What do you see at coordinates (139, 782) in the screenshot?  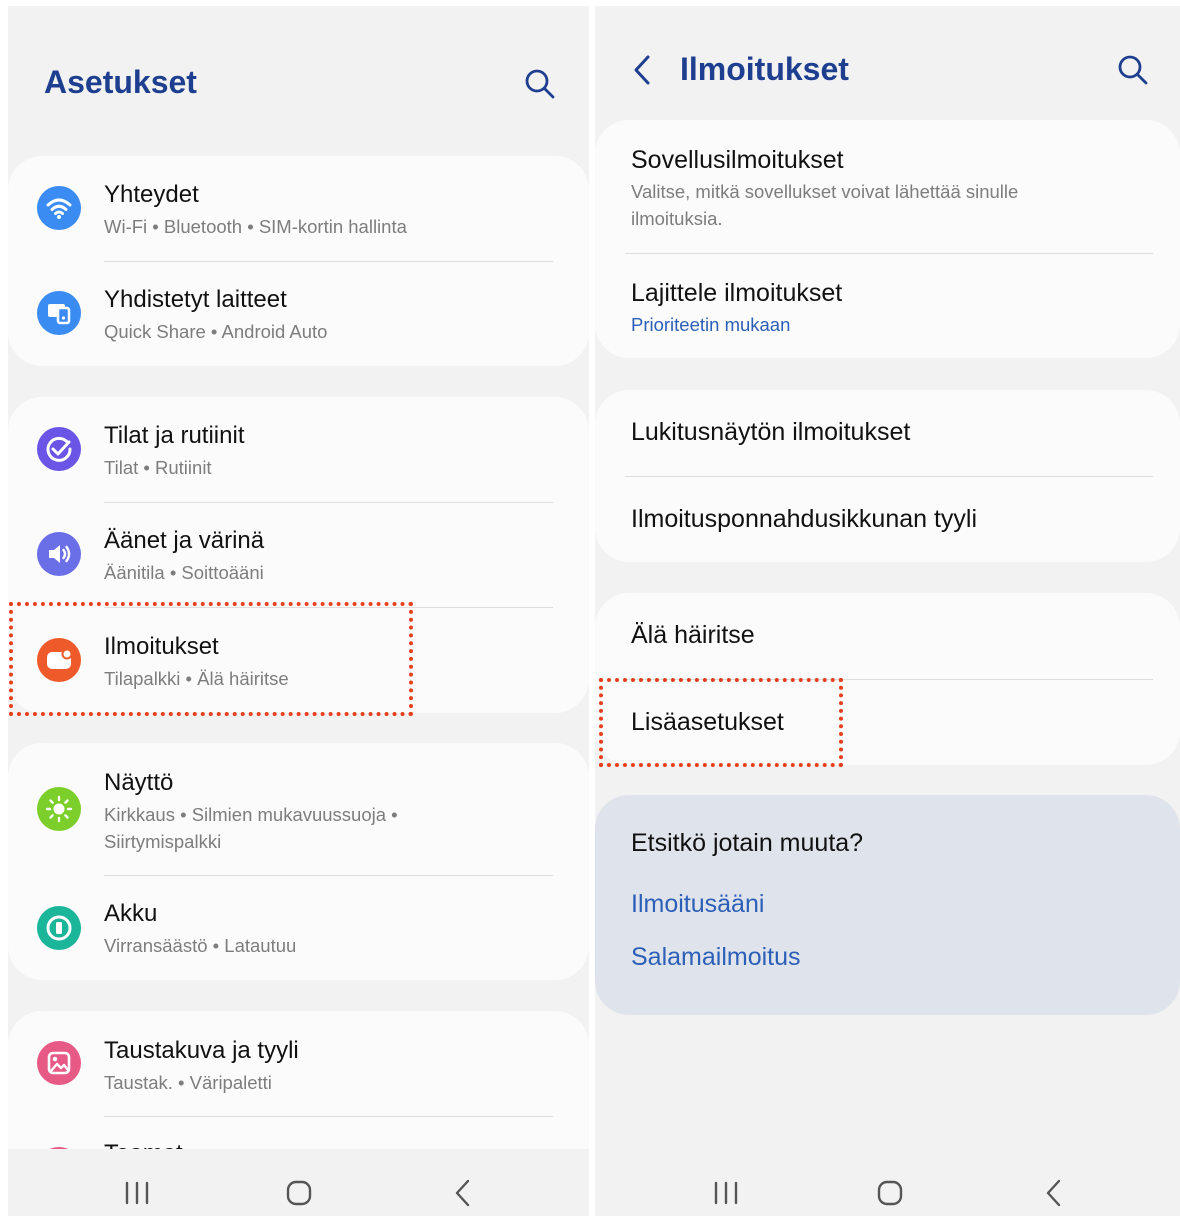 I see `item-title: Näyttö` at bounding box center [139, 782].